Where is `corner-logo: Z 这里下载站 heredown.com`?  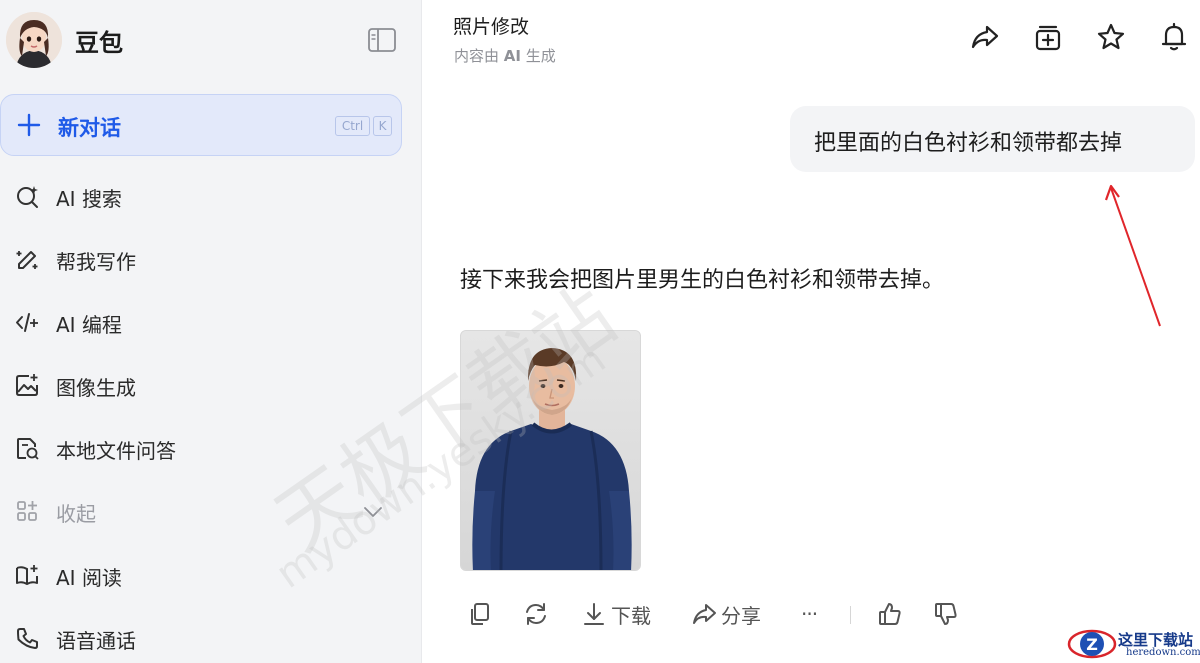
corner-logo: Z 这里下载站 heredown.com is located at coordinates (1133, 644).